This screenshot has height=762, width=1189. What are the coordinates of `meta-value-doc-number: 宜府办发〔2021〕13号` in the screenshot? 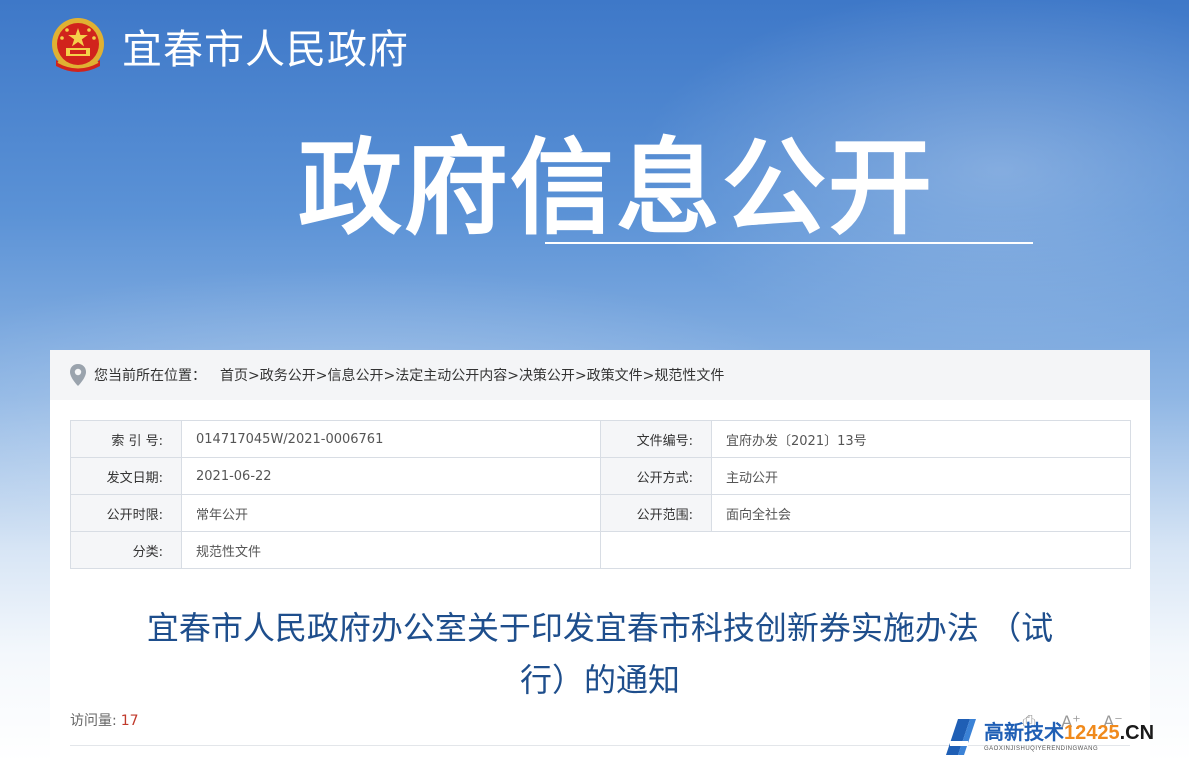 It's located at (921, 439).